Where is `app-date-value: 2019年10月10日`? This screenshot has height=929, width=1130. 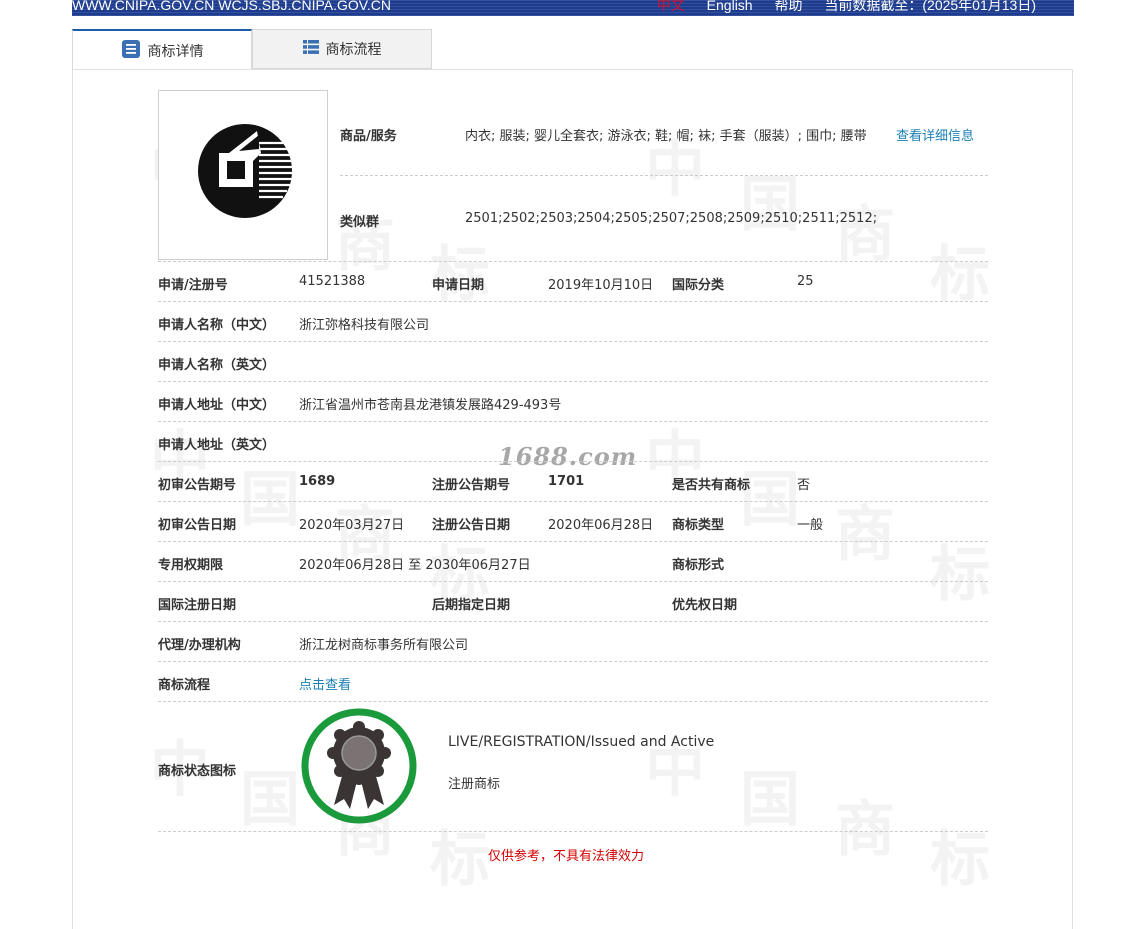
app-date-value: 2019年10月10日 is located at coordinates (601, 285).